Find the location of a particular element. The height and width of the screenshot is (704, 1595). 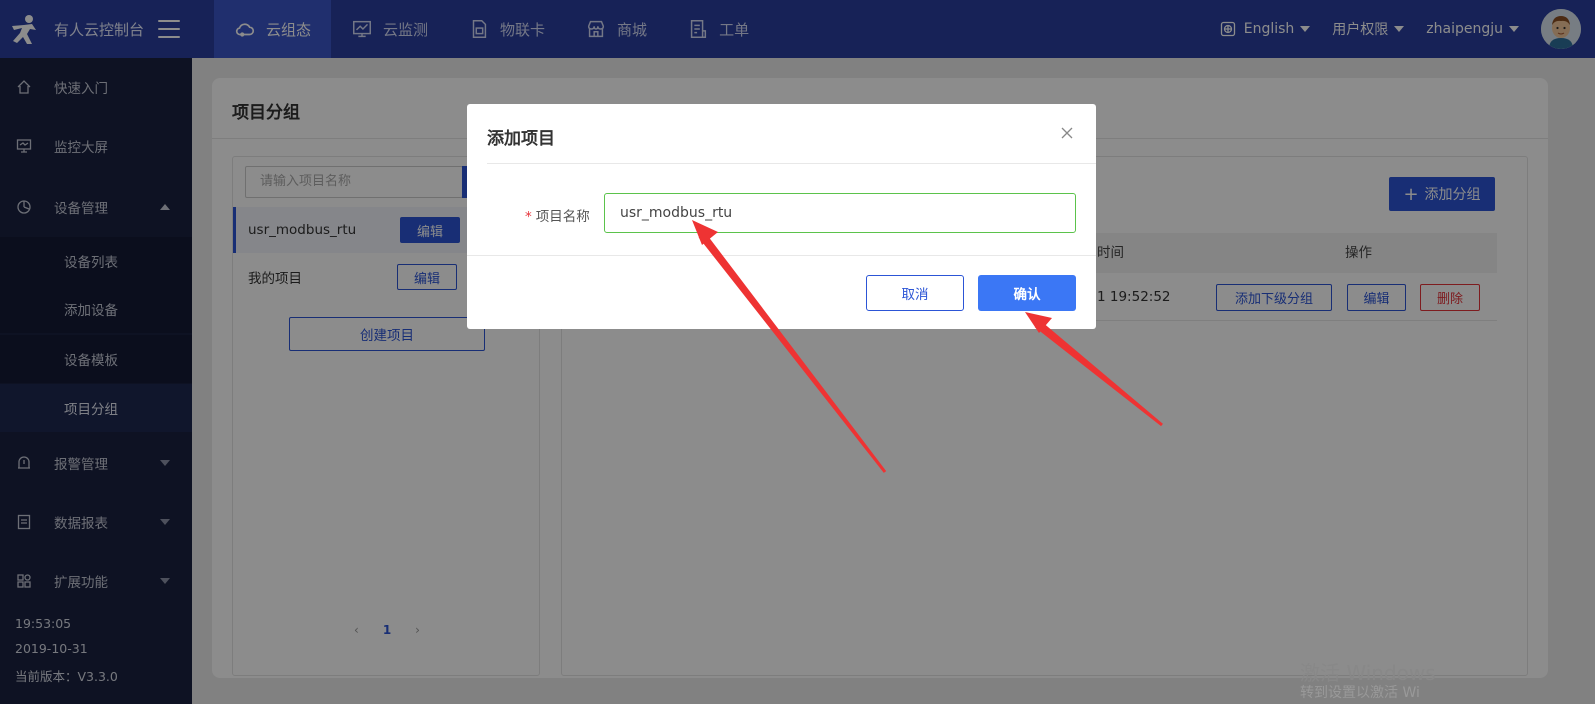

add-project-dialog: 添加项目 * 项目名称 usr_modbus_rtu 取消 确认 is located at coordinates (781, 216).